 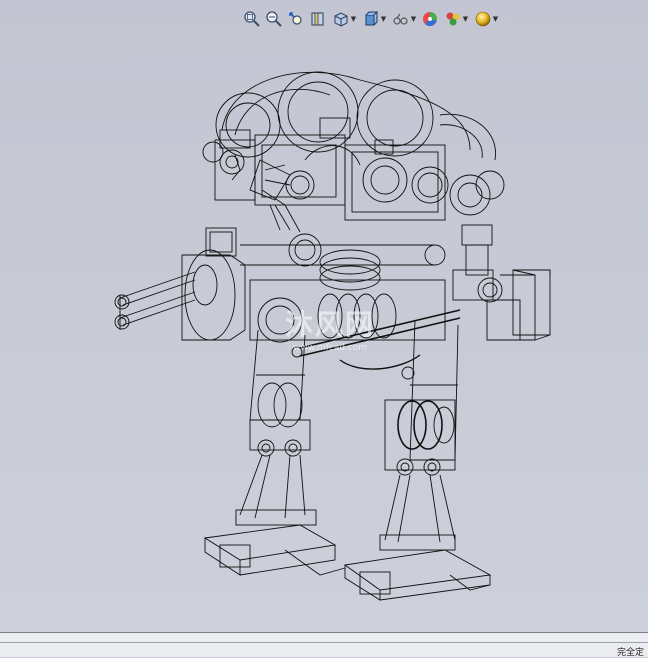 I want to click on status-text: 完全定, so click(x=630, y=653).